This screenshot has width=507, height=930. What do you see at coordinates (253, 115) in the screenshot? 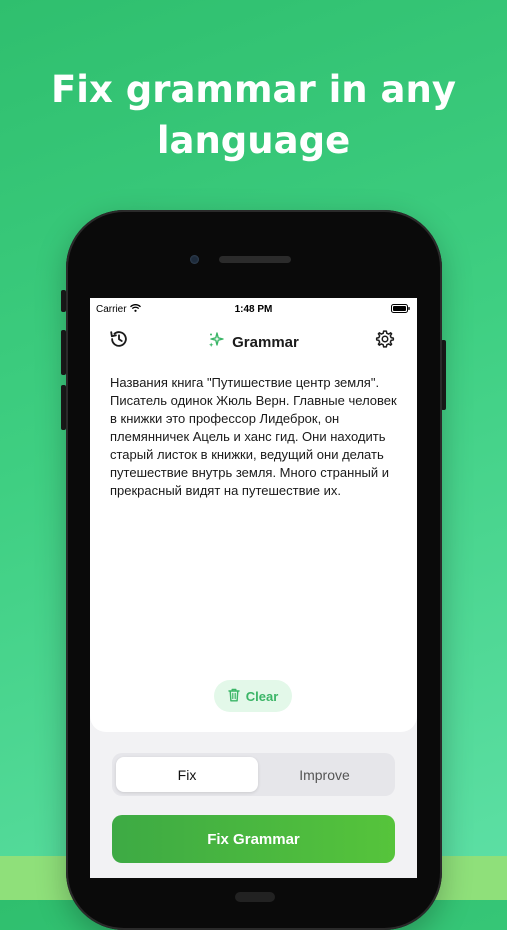
I see `headline: Fix grammar in any language` at bounding box center [253, 115].